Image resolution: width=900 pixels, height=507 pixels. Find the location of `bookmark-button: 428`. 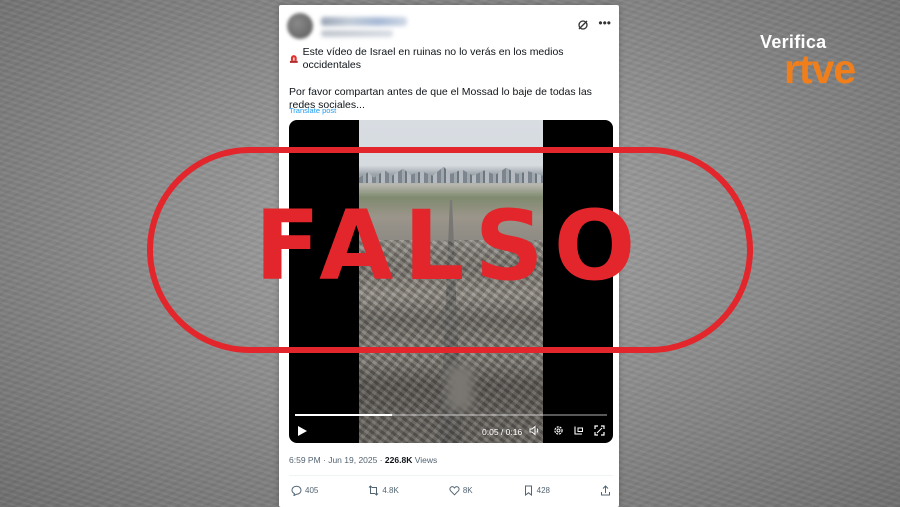

bookmark-button: 428 is located at coordinates (536, 490).